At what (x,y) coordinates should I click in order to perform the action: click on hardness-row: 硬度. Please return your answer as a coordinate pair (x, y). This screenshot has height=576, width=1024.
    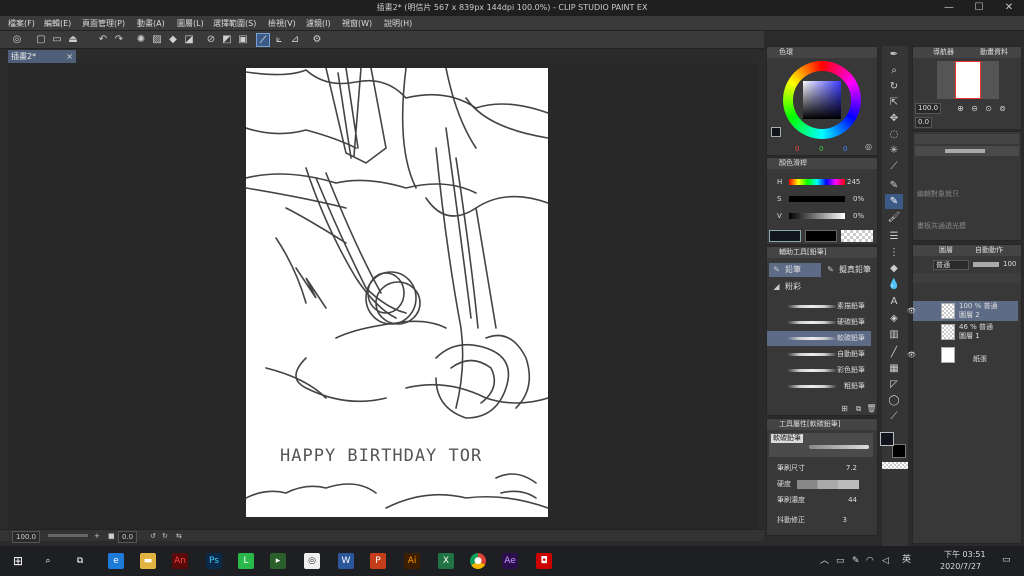
    Looking at the image, I should click on (819, 484).